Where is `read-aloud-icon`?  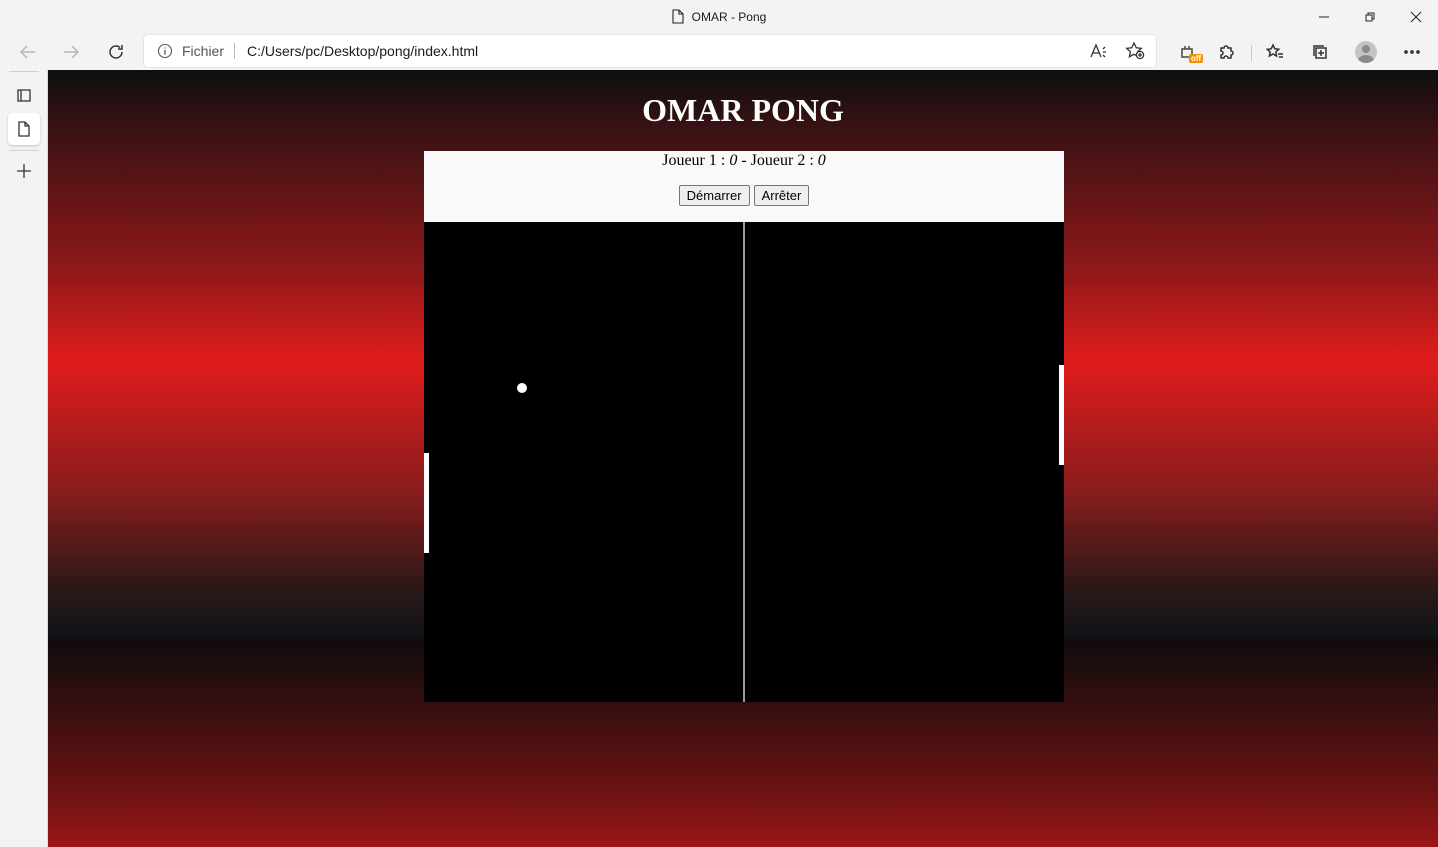 read-aloud-icon is located at coordinates (1098, 50).